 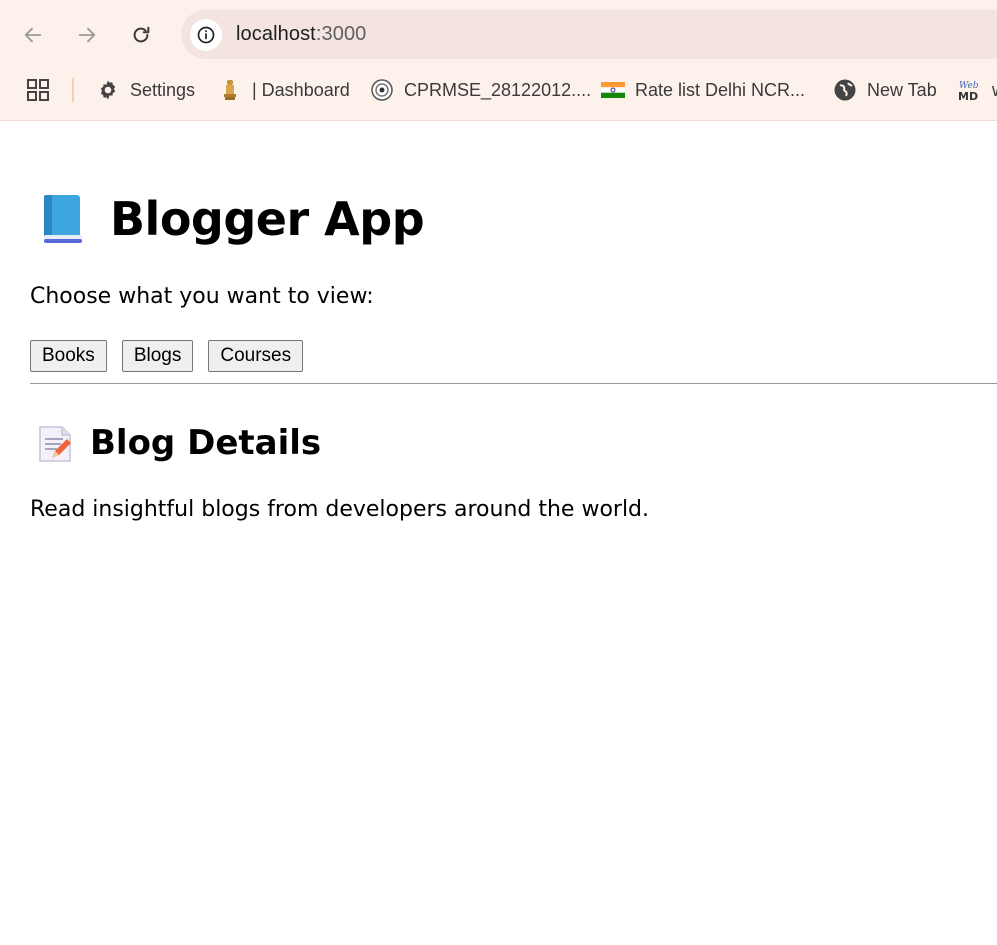 I want to click on page-title: Blogger App, so click(x=267, y=219).